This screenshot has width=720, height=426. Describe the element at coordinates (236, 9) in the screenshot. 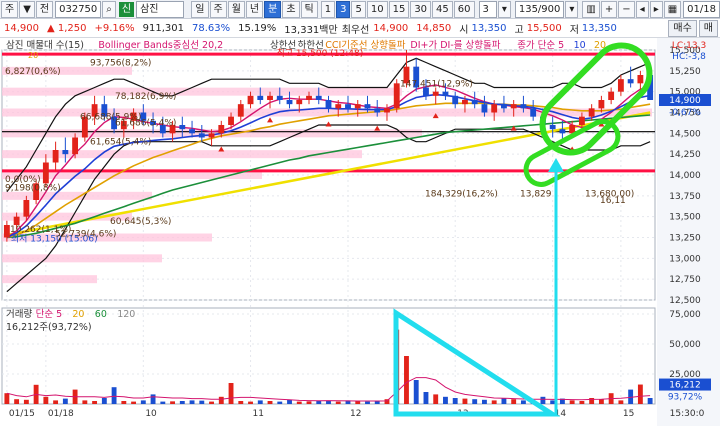

I see `period-button-2: 월` at that location.